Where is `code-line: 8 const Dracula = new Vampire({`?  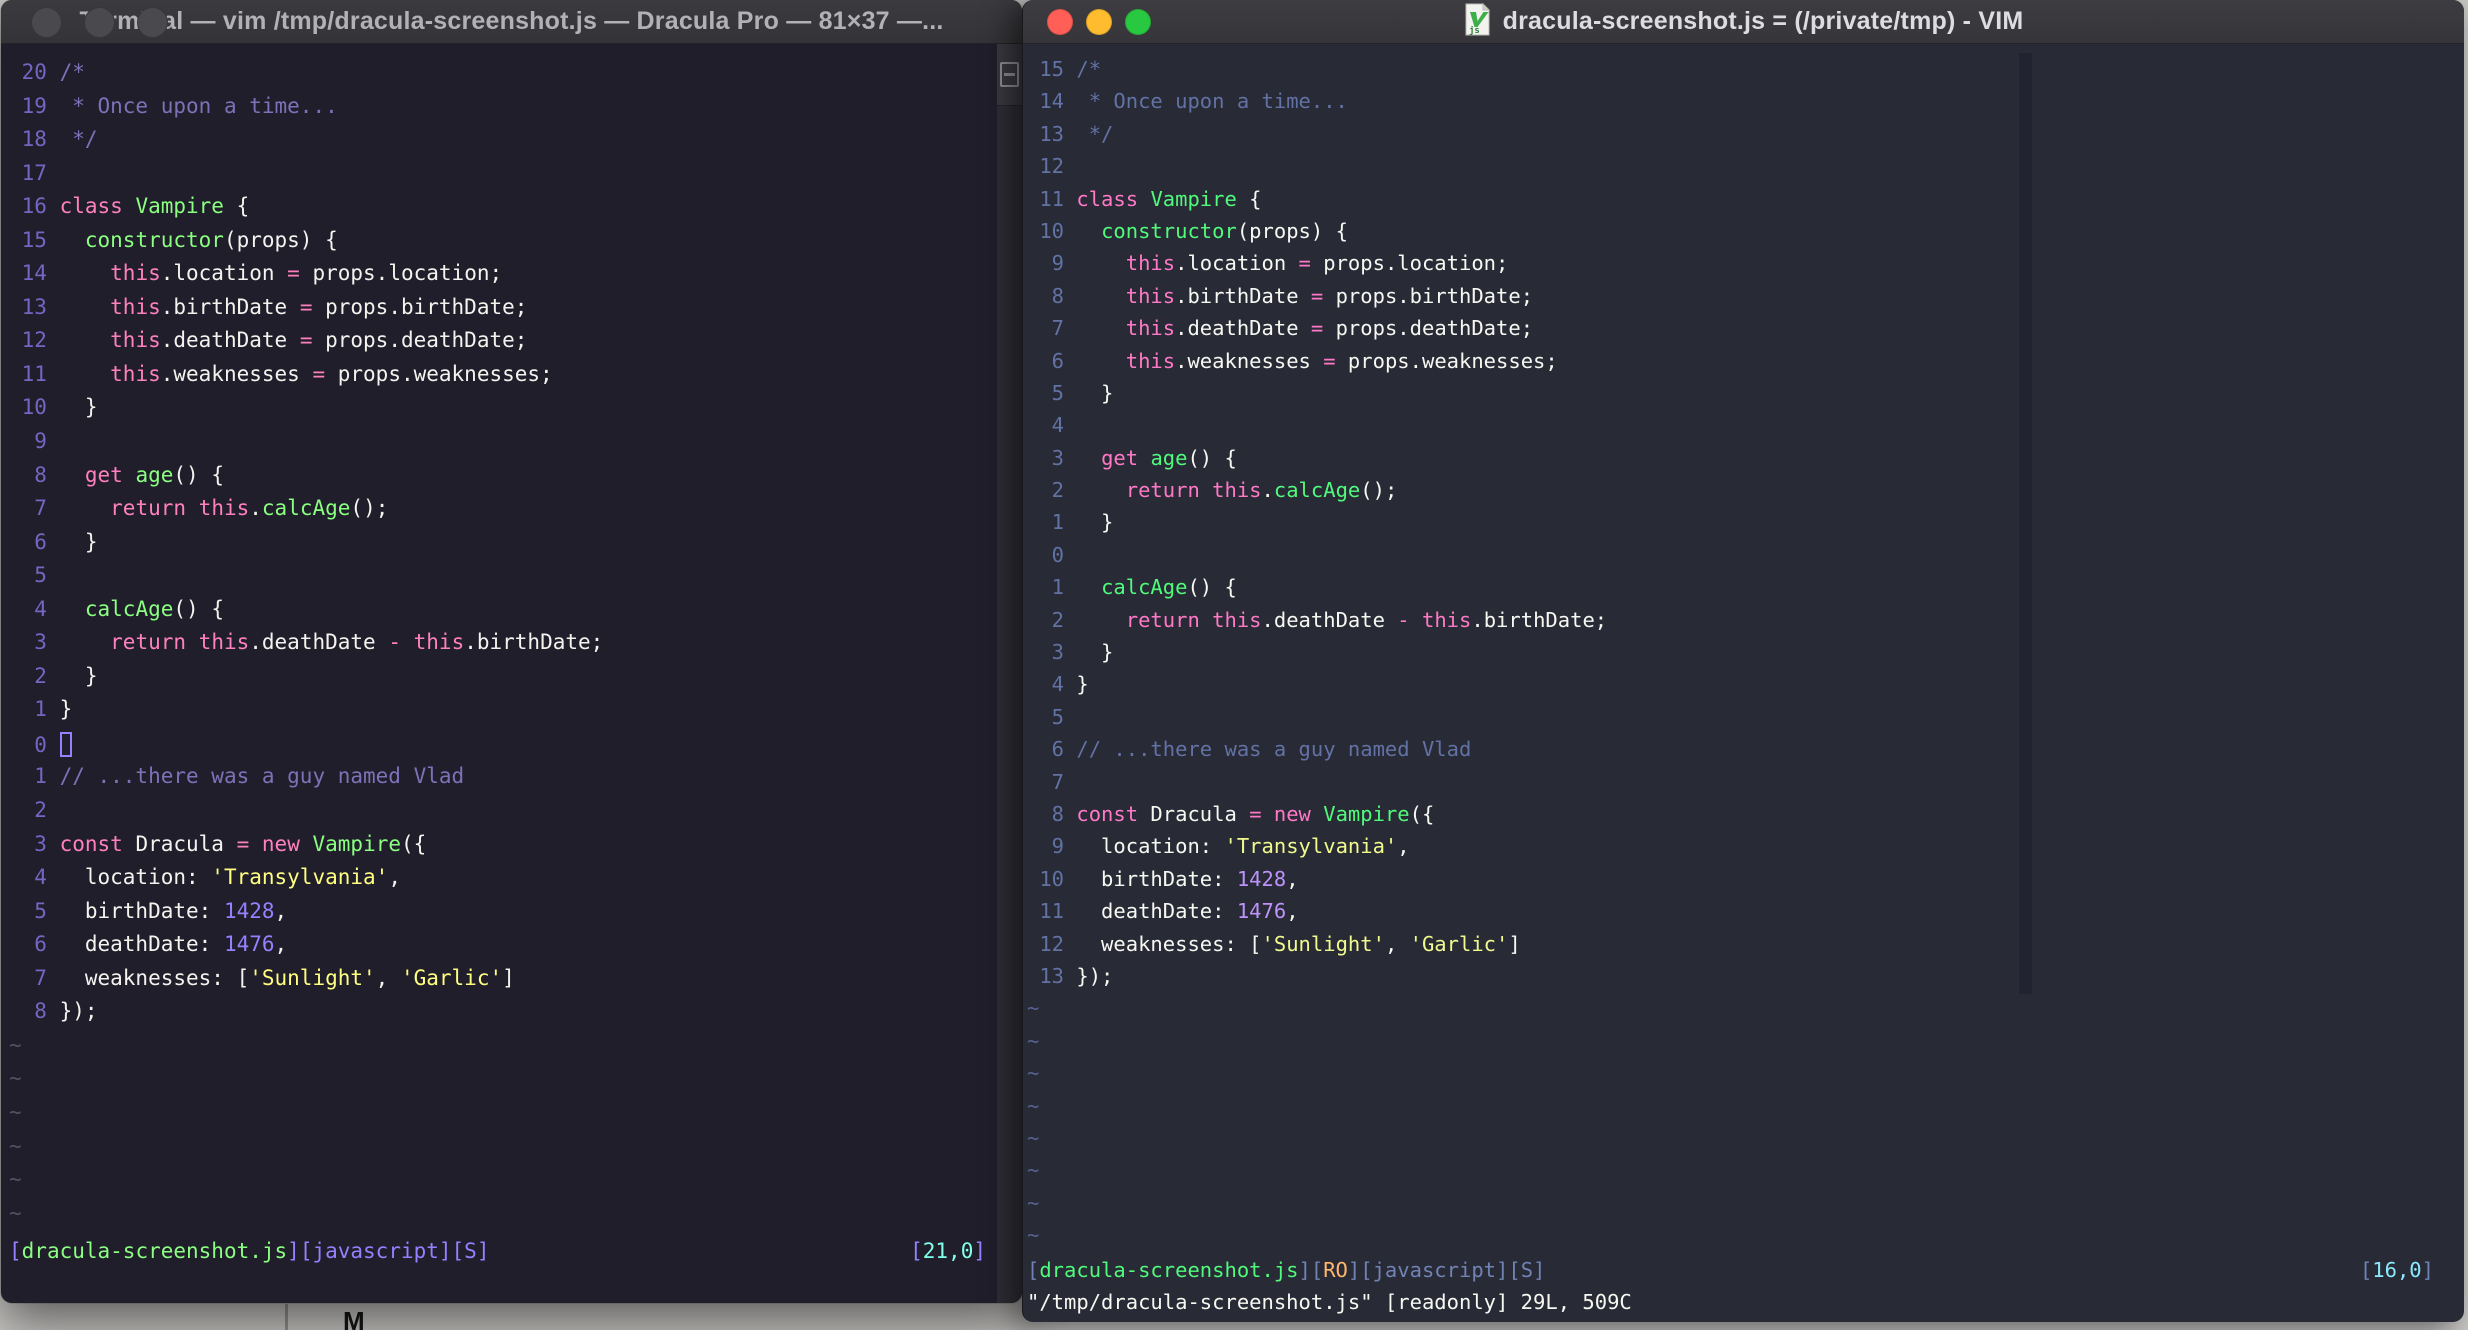
code-line: 8 const Dracula = new Vampire({ is located at coordinates (1735, 814).